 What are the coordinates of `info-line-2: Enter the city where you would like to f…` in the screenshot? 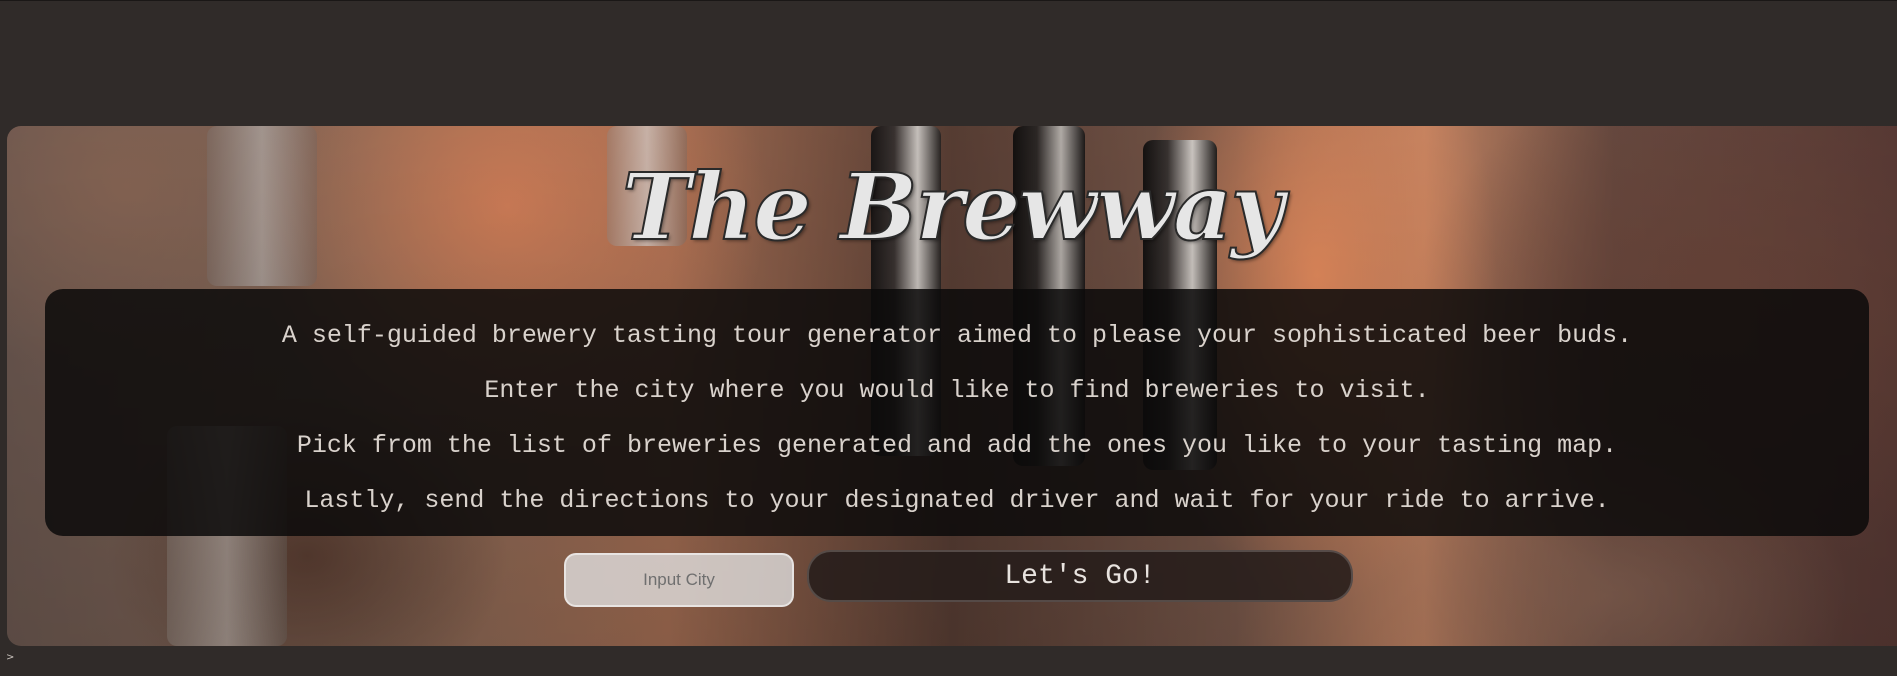 It's located at (957, 390).